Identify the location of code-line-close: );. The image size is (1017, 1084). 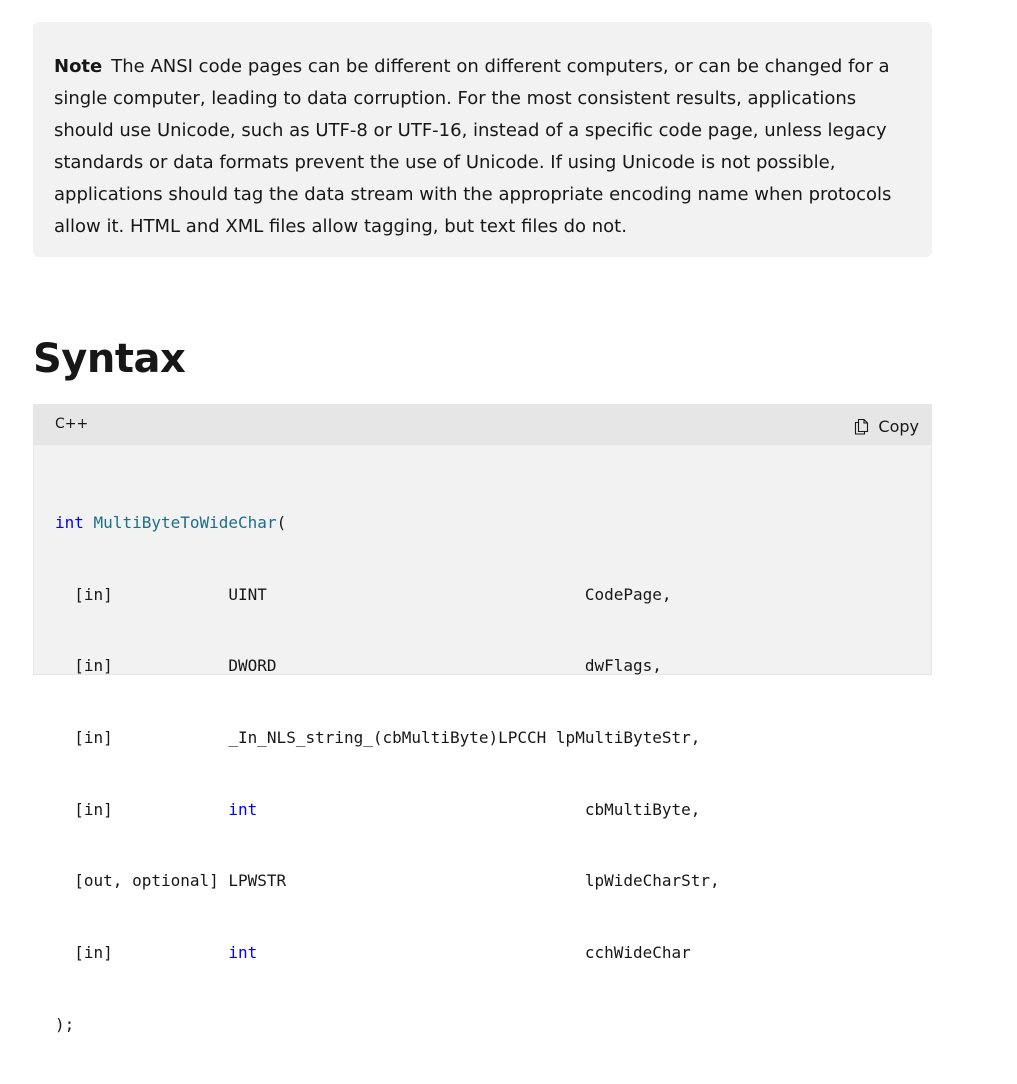
(65, 1024).